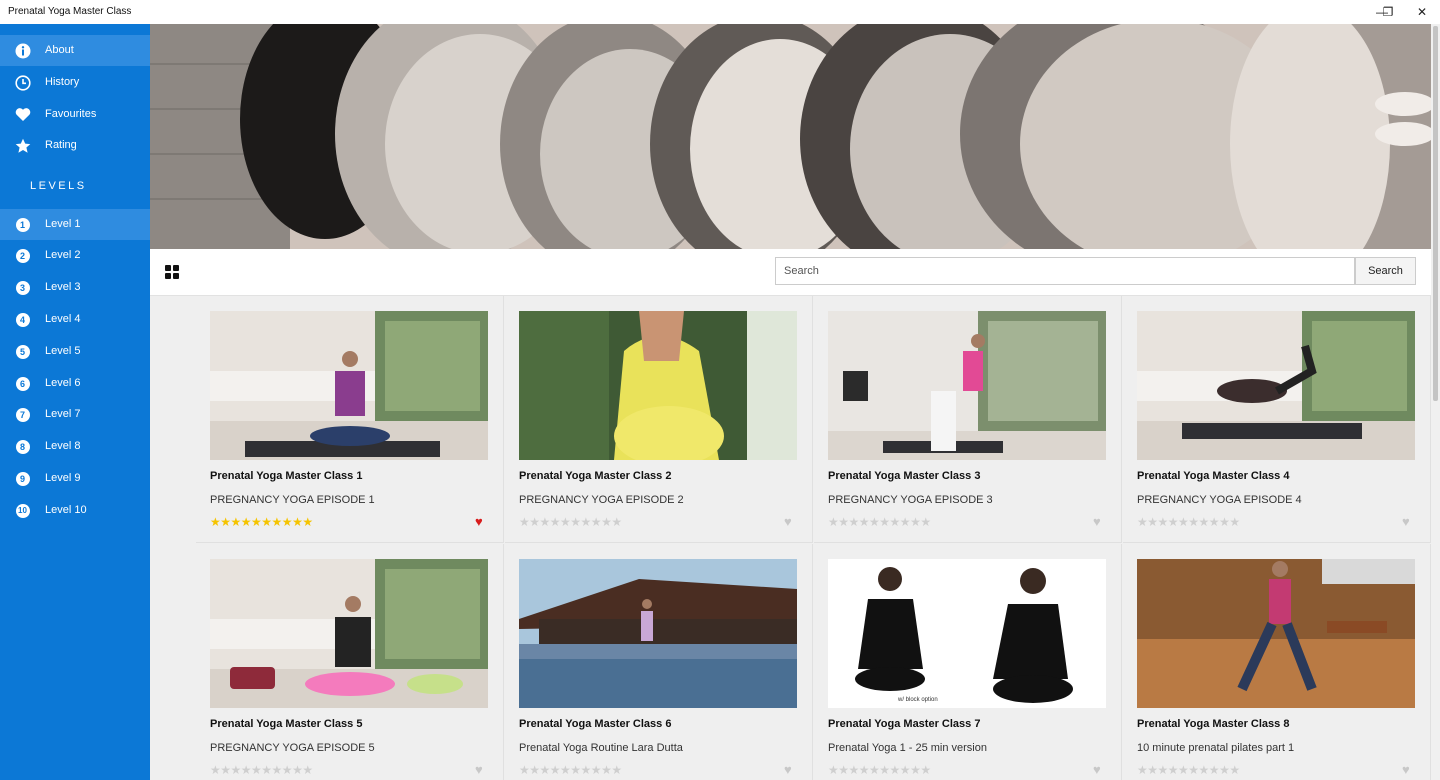 This screenshot has height=780, width=1440. I want to click on video-subtitle: PREGNANCY YOGA EPISODE 4, so click(1219, 500).